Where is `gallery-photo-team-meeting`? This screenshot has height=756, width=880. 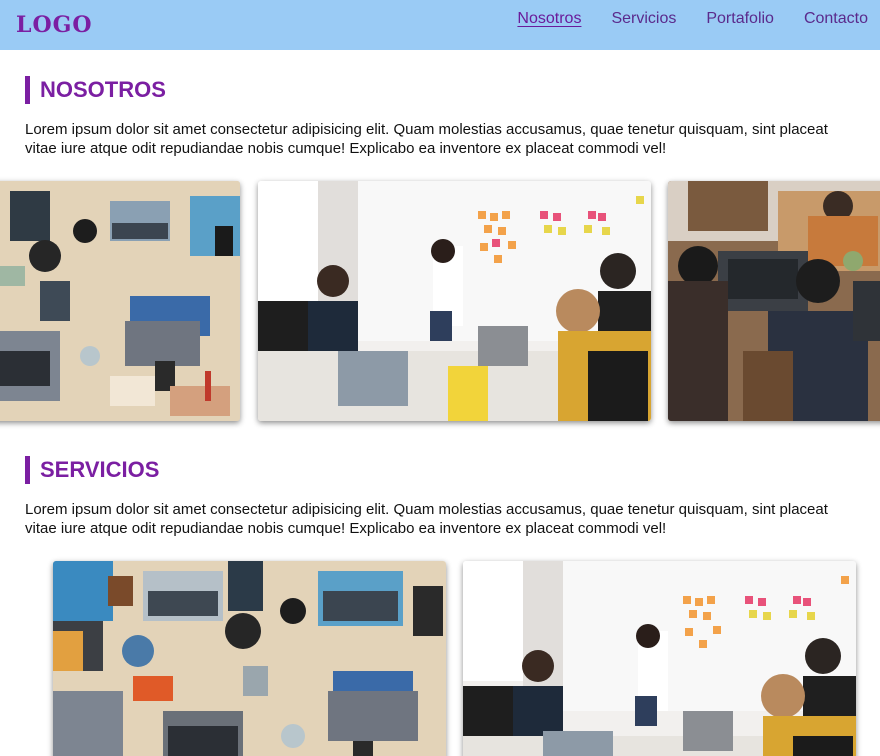
gallery-photo-team-meeting is located at coordinates (454, 301).